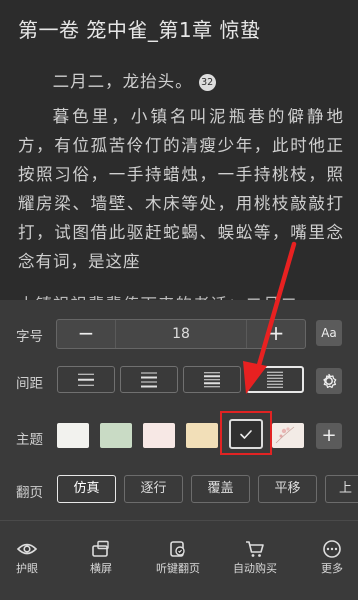 This screenshot has width=358, height=600. I want to click on font-size-value: 18, so click(181, 334).